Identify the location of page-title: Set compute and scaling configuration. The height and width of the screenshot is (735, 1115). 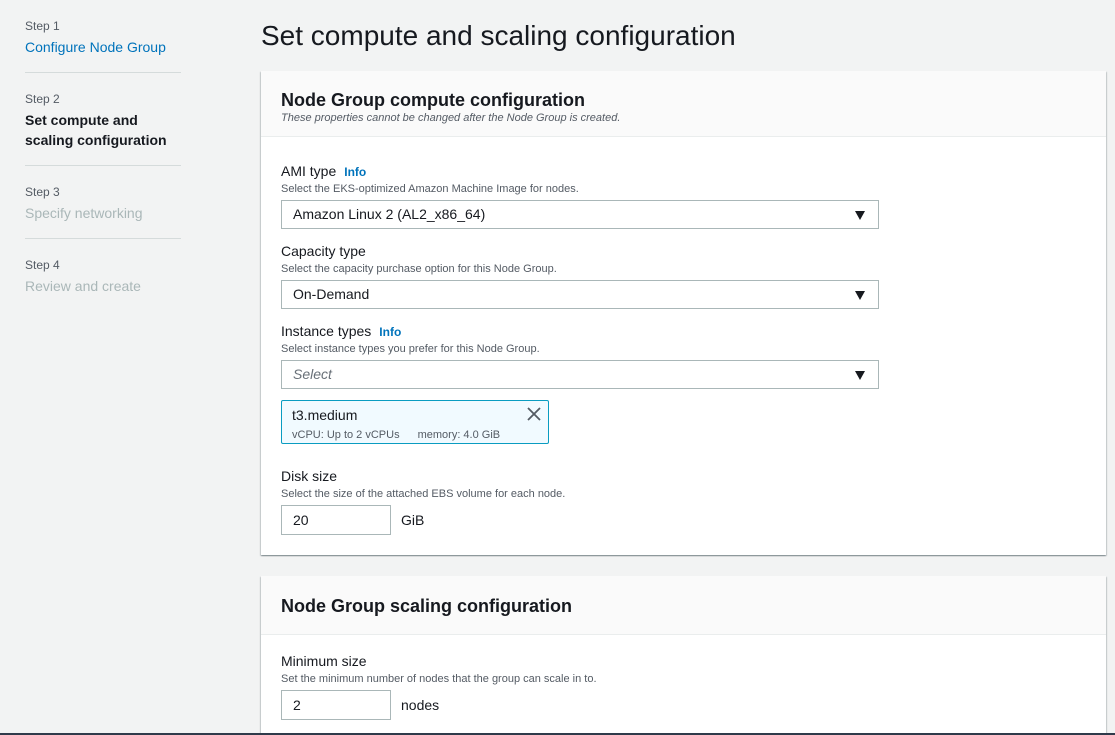
(498, 35).